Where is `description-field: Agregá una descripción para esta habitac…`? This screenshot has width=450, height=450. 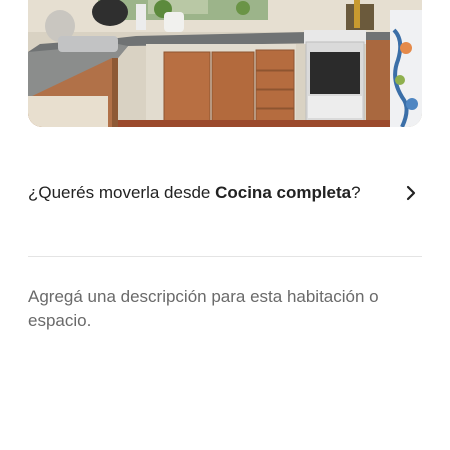
description-field: Agregá una descripción para esta habitac… is located at coordinates (225, 311).